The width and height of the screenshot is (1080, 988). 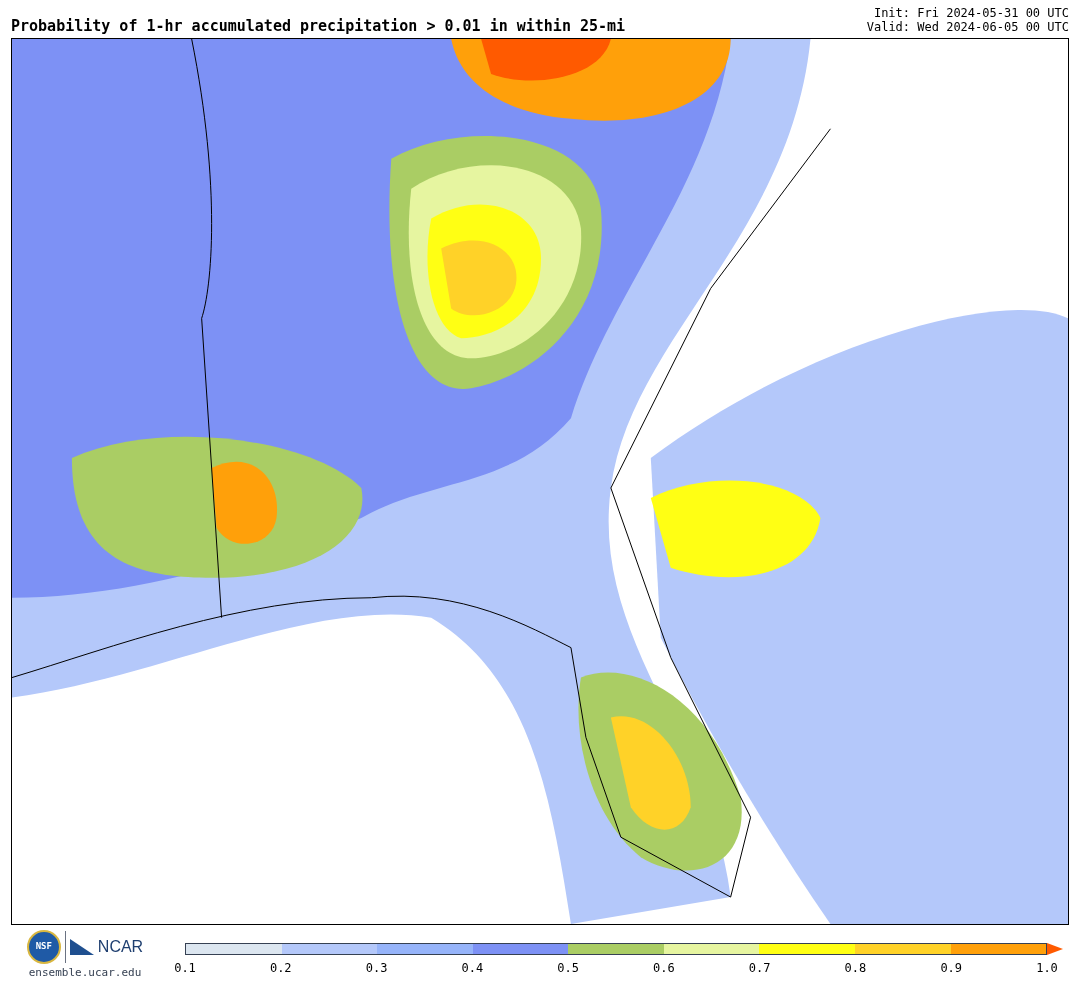 I want to click on tick-label: 0.4, so click(x=472, y=968).